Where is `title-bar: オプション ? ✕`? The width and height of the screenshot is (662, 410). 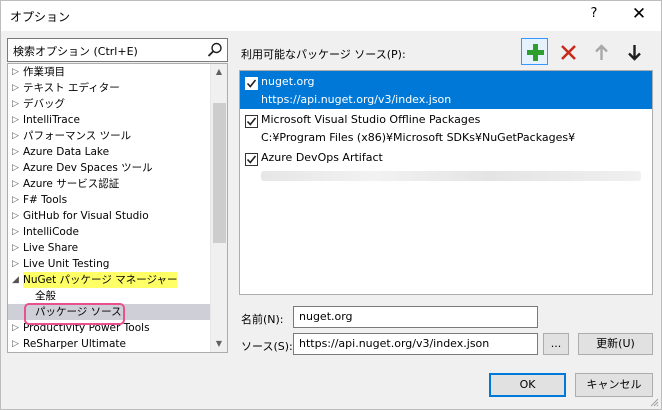 title-bar: オプション ? ✕ is located at coordinates (331, 16).